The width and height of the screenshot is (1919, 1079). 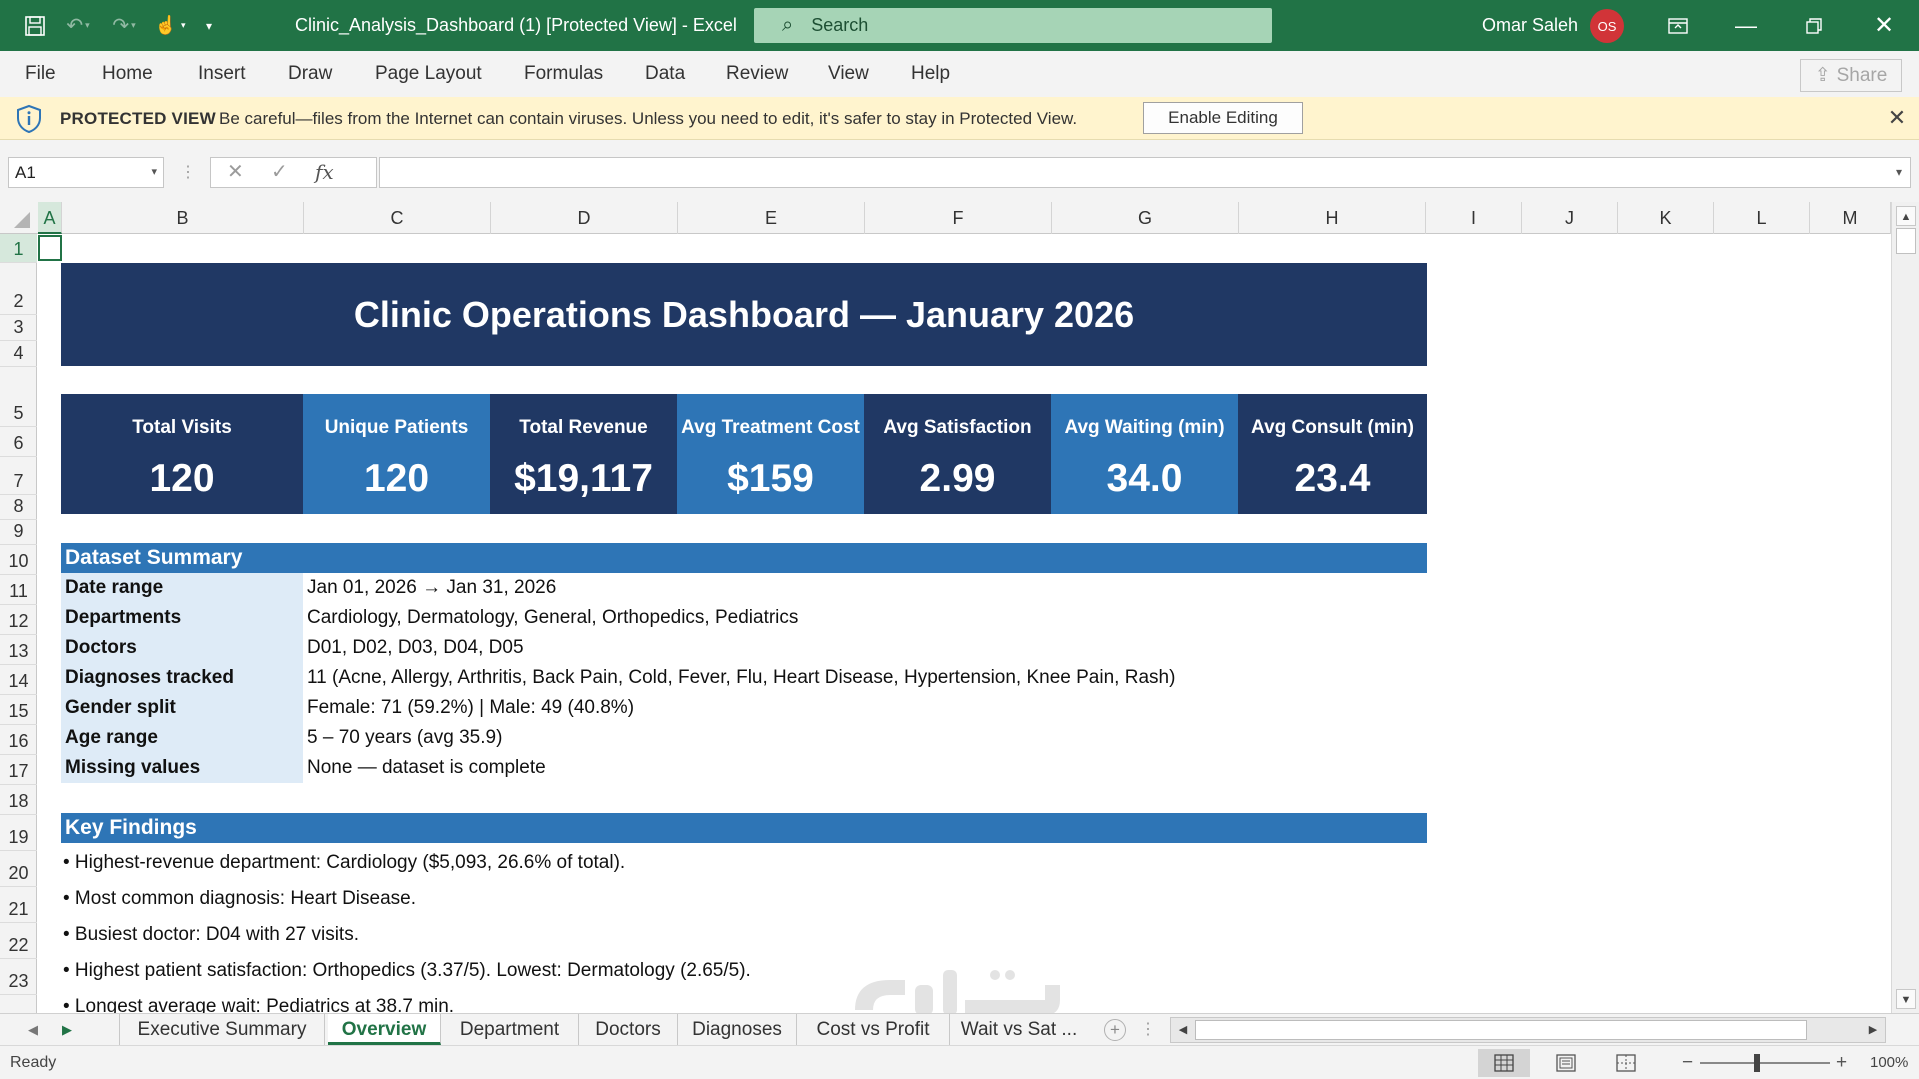 I want to click on row-header: 2, so click(x=18, y=289).